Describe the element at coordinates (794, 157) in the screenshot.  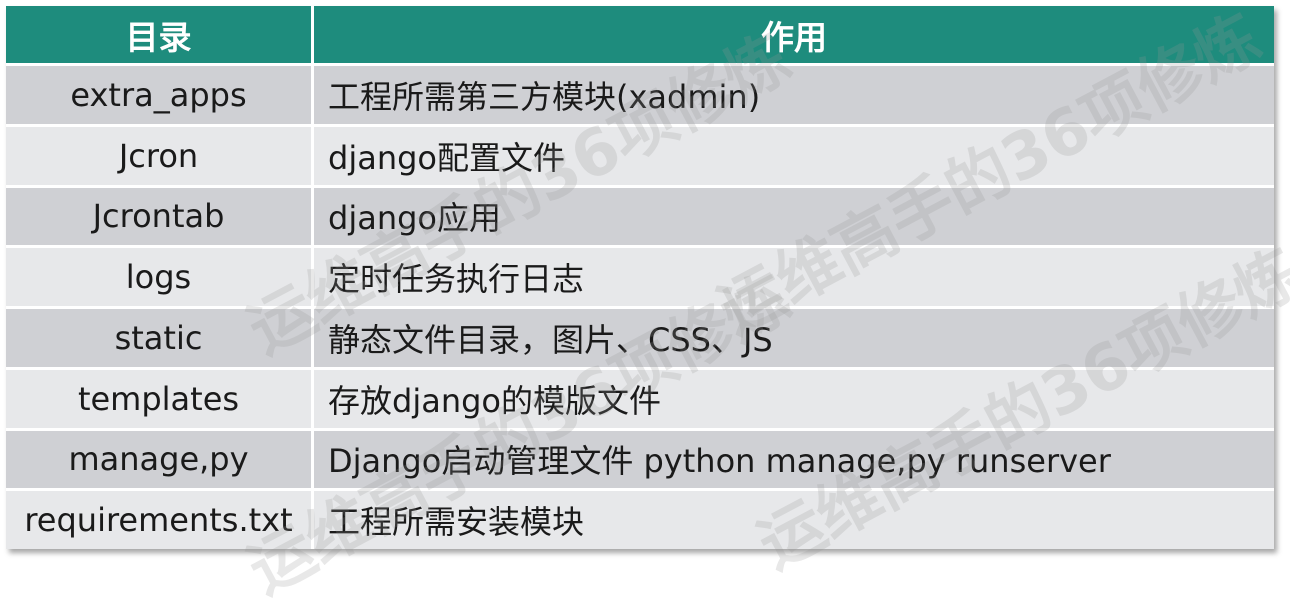
I see `row-purpose: django配置文件` at that location.